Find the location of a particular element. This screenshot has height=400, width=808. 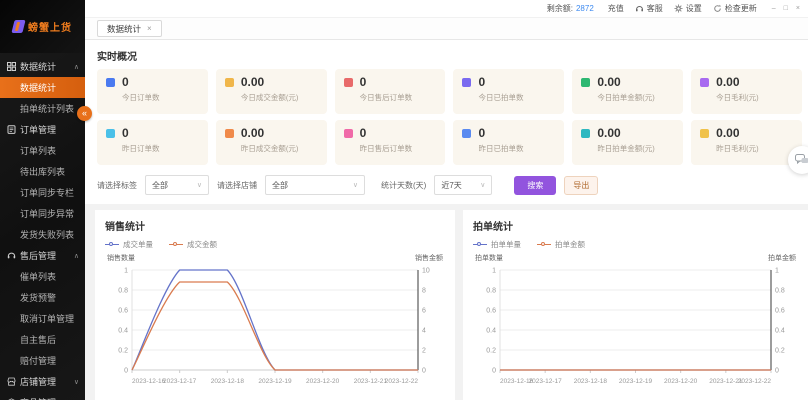

check-update-button: 检查更新 is located at coordinates (735, 8).